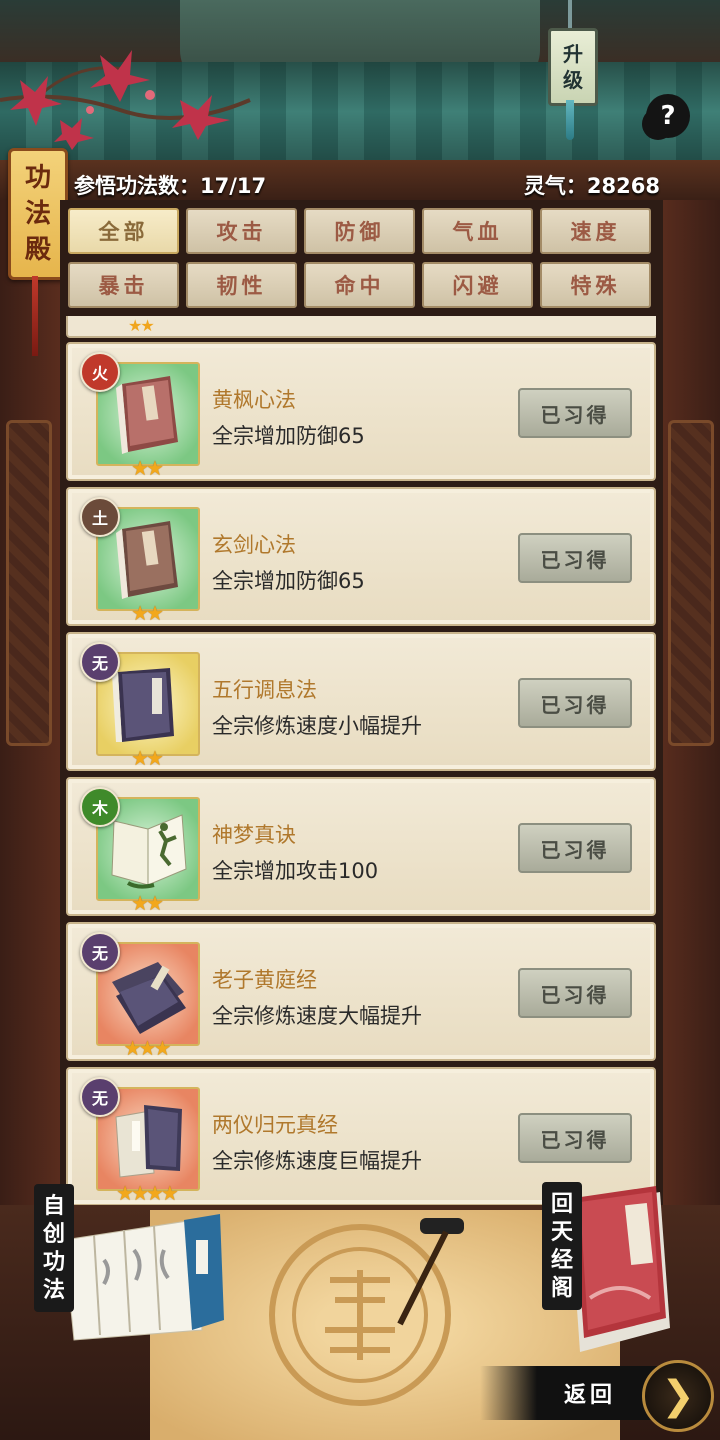 Image resolution: width=720 pixels, height=1440 pixels. Describe the element at coordinates (29, 583) in the screenshot. I see `left-wall-ornament` at that location.